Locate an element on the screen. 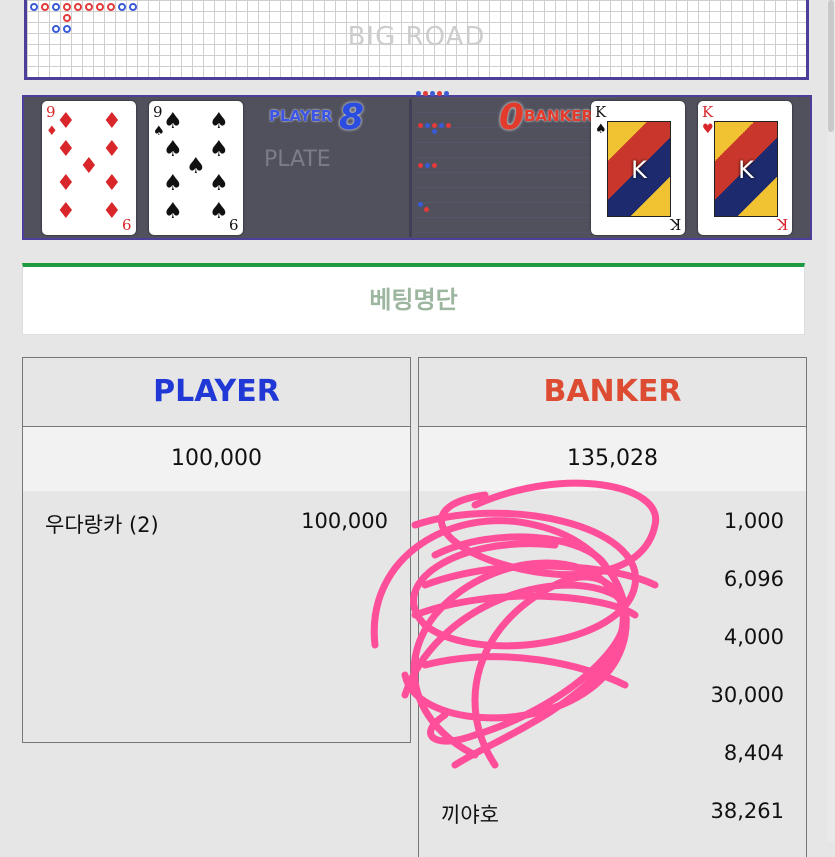 Image resolution: width=835 pixels, height=857 pixels. player-card-2: 9 ♠ ♠ ♠ ♠ ♠ ♠ ♠ ♠ ♠ ♠ 9 is located at coordinates (196, 168).